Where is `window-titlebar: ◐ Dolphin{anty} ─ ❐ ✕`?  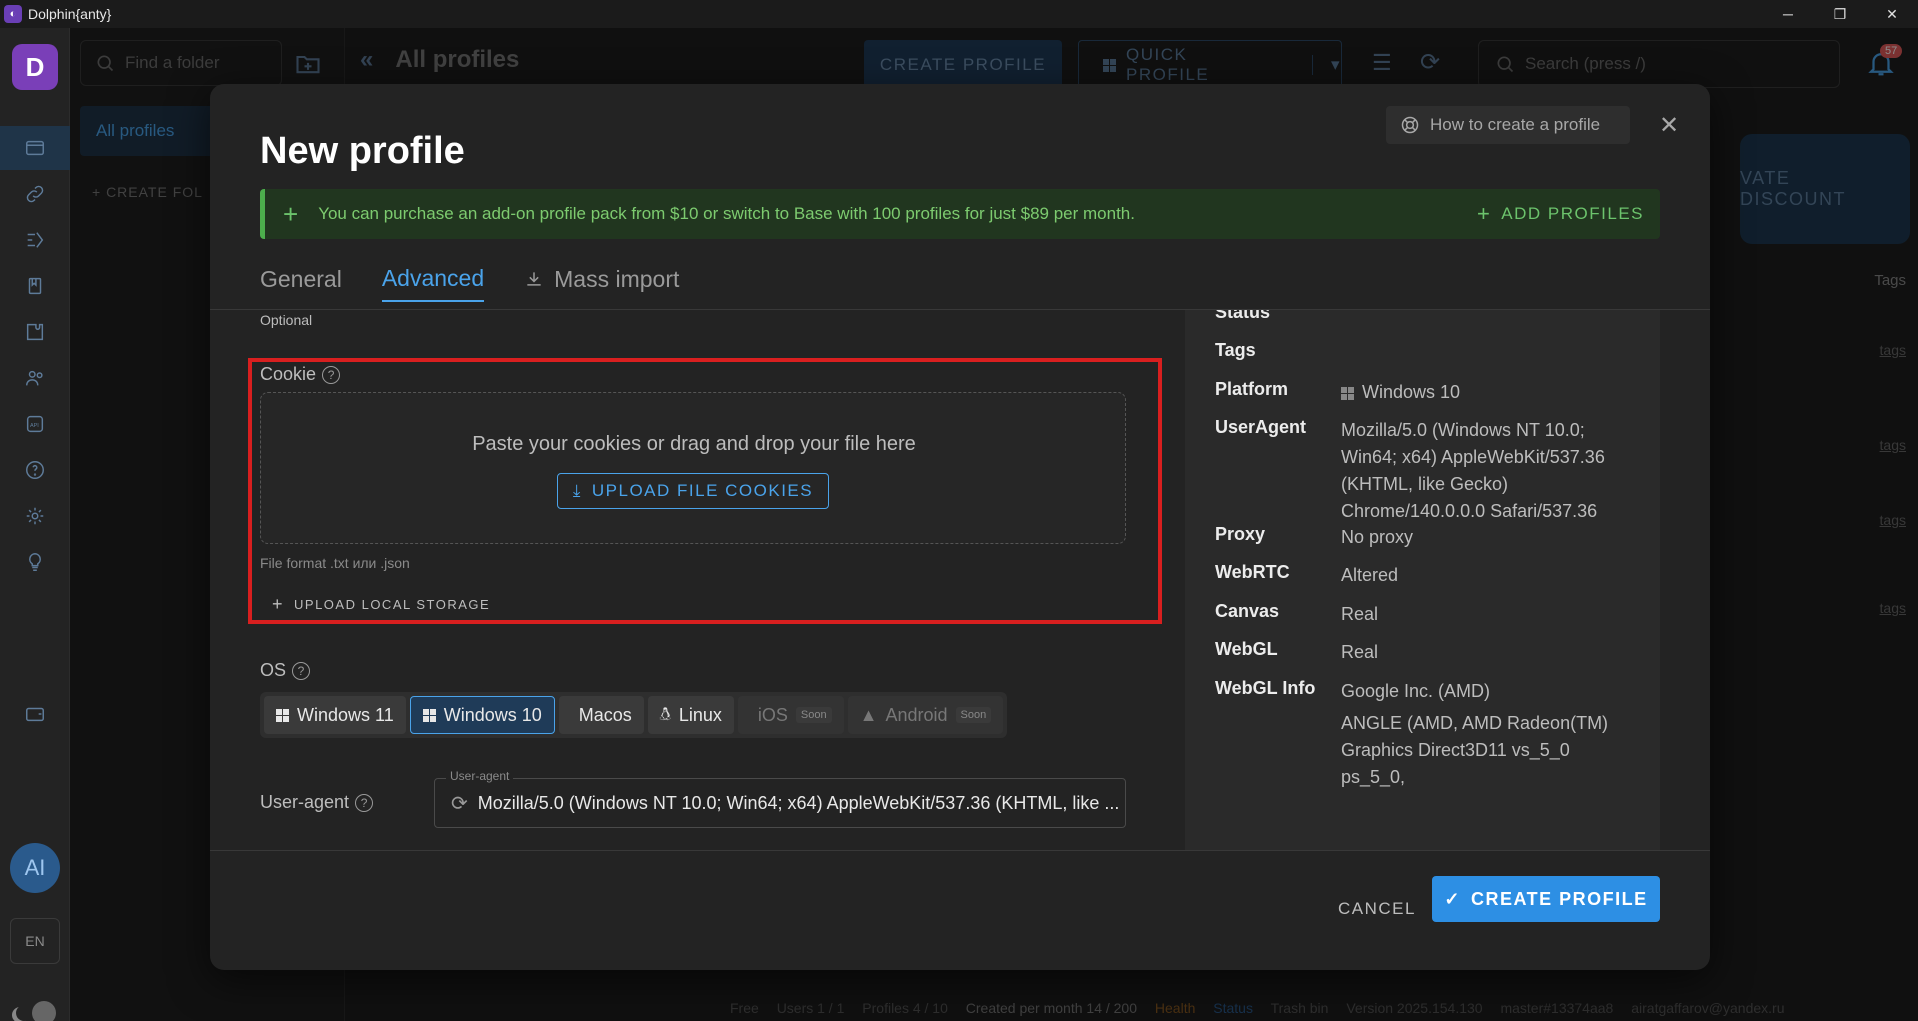
window-titlebar: ◐ Dolphin{anty} ─ ❐ ✕ is located at coordinates (959, 14).